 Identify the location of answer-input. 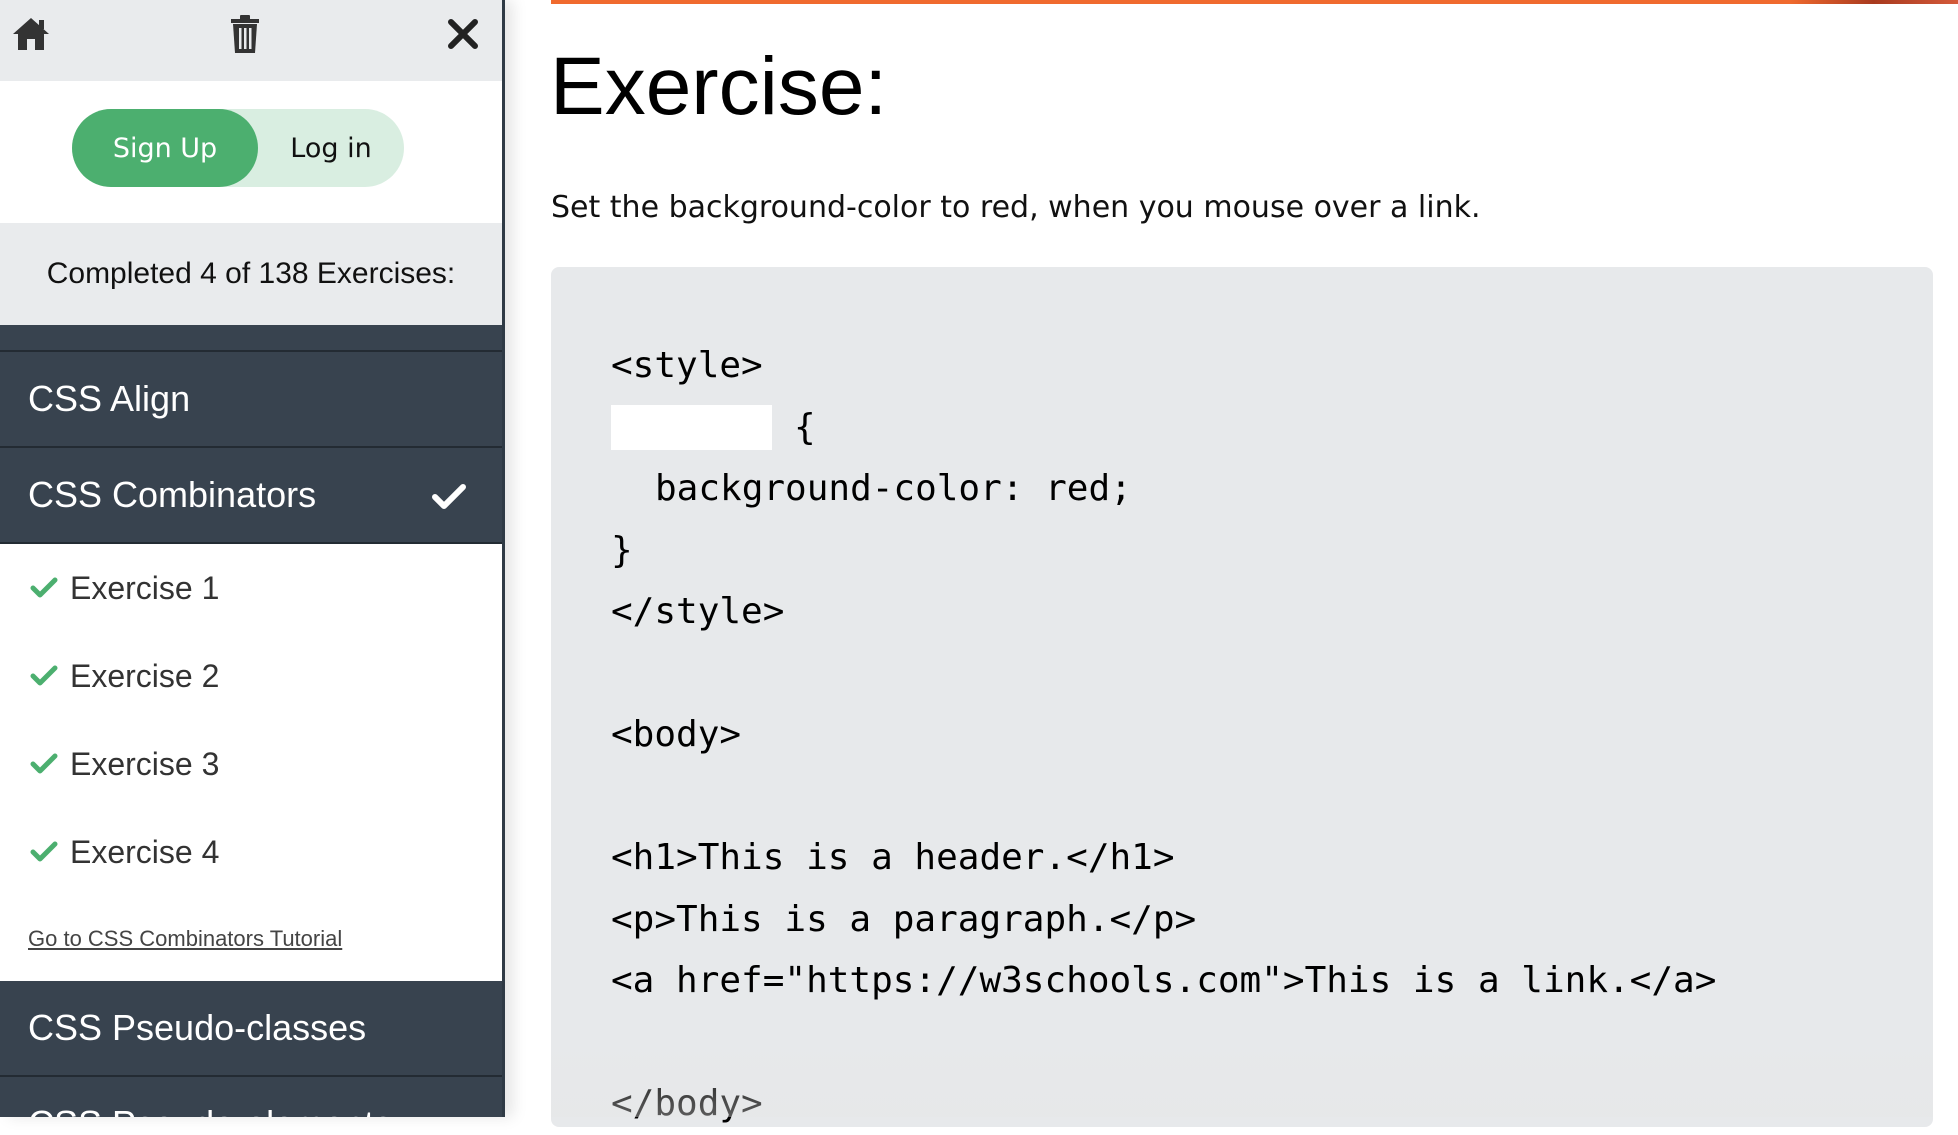
(691, 427).